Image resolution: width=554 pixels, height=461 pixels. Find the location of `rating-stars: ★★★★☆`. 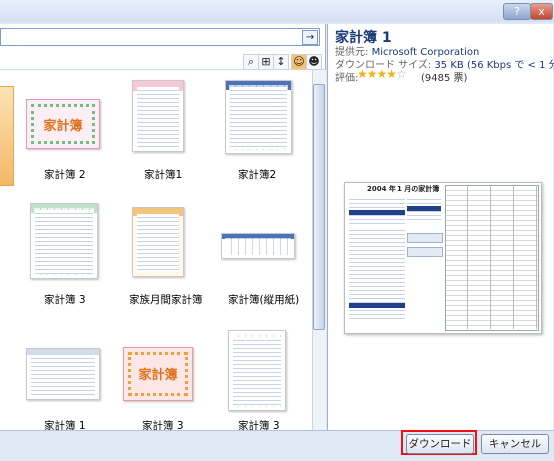

rating-stars: ★★★★☆ is located at coordinates (382, 74).